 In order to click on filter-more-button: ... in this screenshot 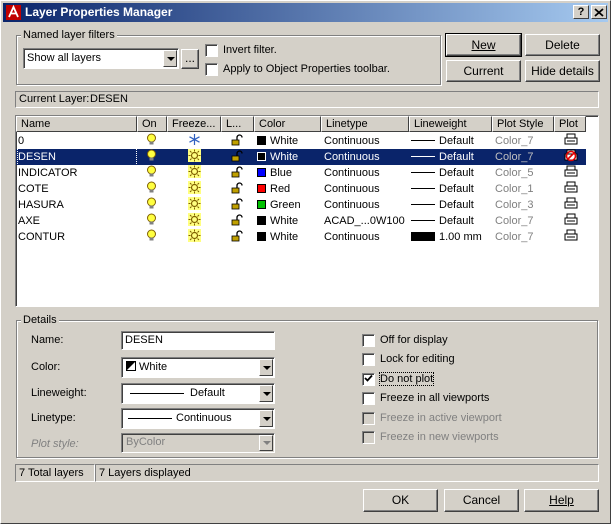, I will do `click(190, 59)`.